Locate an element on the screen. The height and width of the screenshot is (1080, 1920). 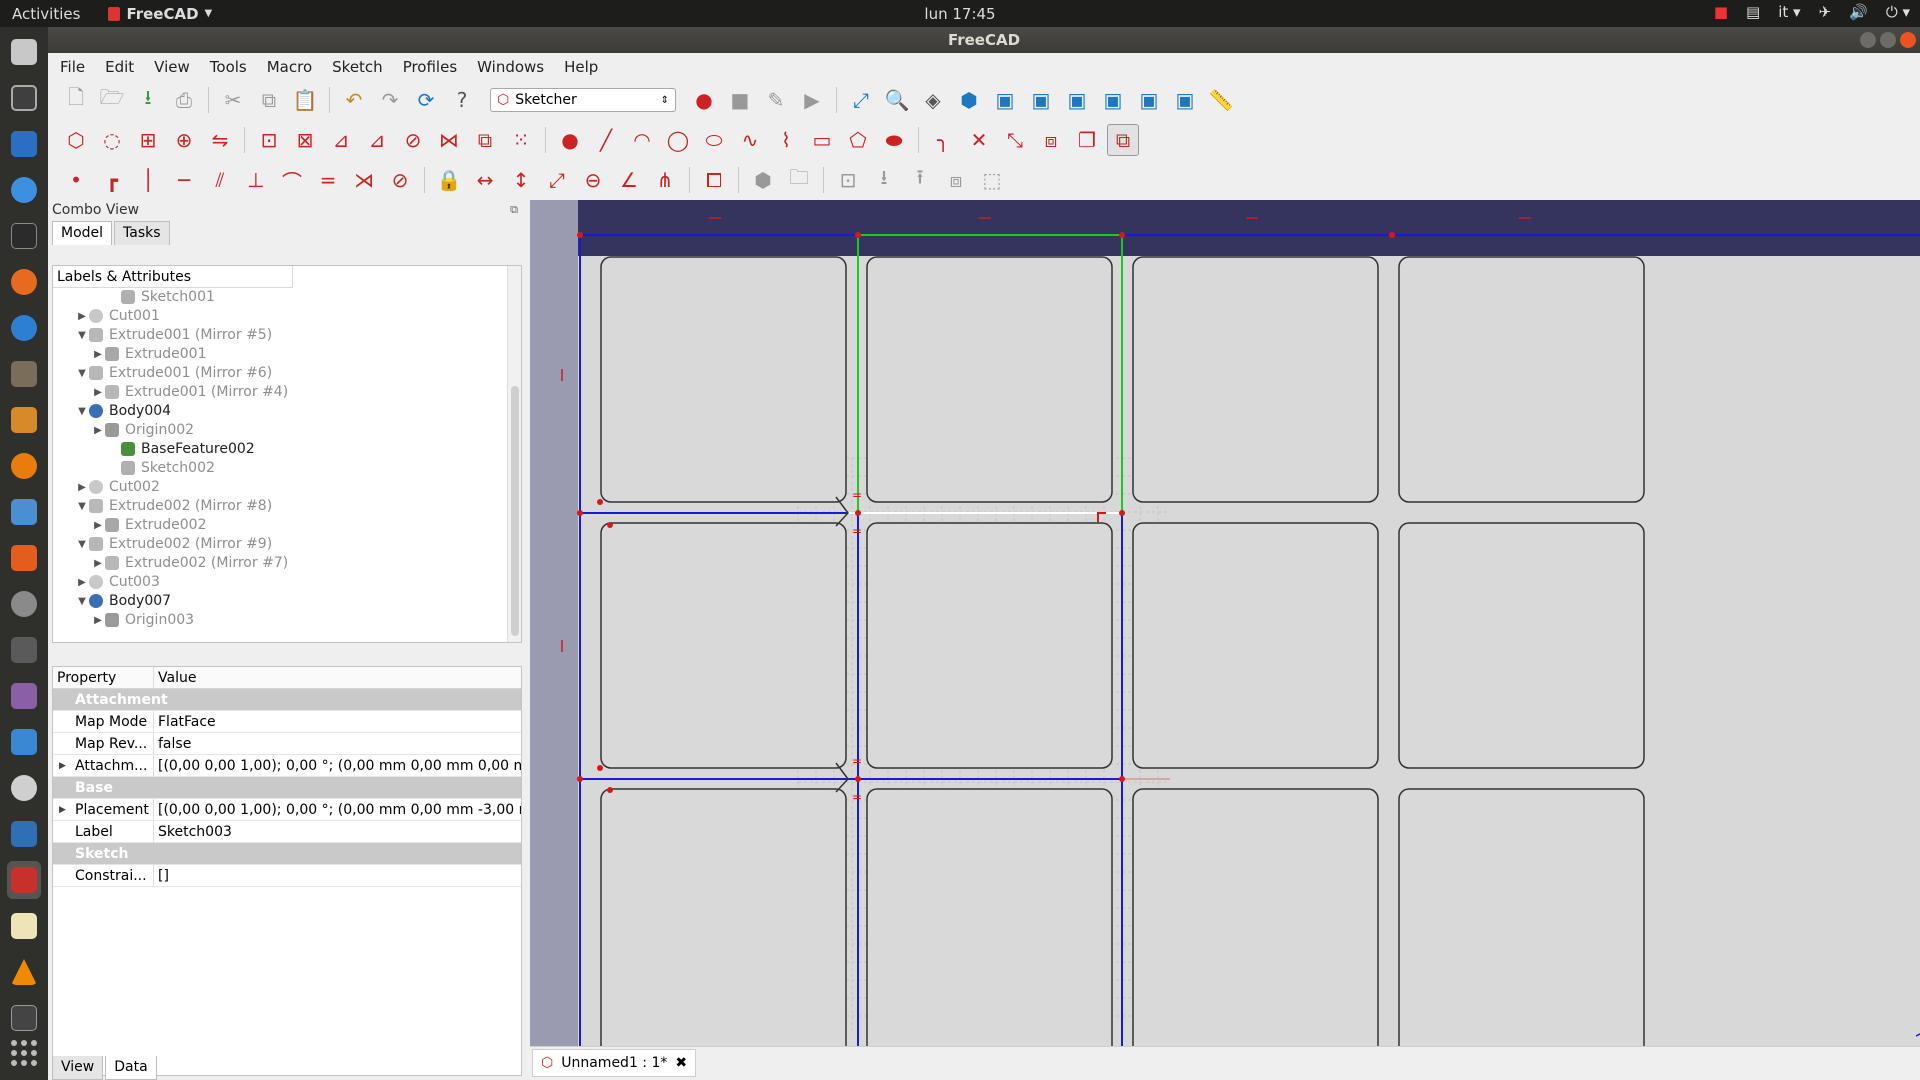
constrain-equal-icon: = is located at coordinates (328, 180).